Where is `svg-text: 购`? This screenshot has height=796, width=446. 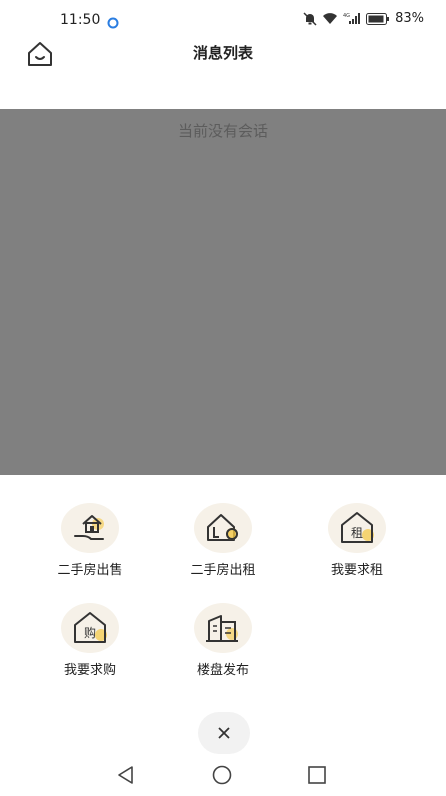
svg-text: 购 is located at coordinates (90, 632).